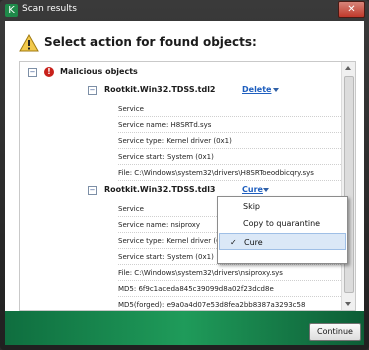  What do you see at coordinates (11, 10) in the screenshot?
I see `kaspersky-app-icon: K` at bounding box center [11, 10].